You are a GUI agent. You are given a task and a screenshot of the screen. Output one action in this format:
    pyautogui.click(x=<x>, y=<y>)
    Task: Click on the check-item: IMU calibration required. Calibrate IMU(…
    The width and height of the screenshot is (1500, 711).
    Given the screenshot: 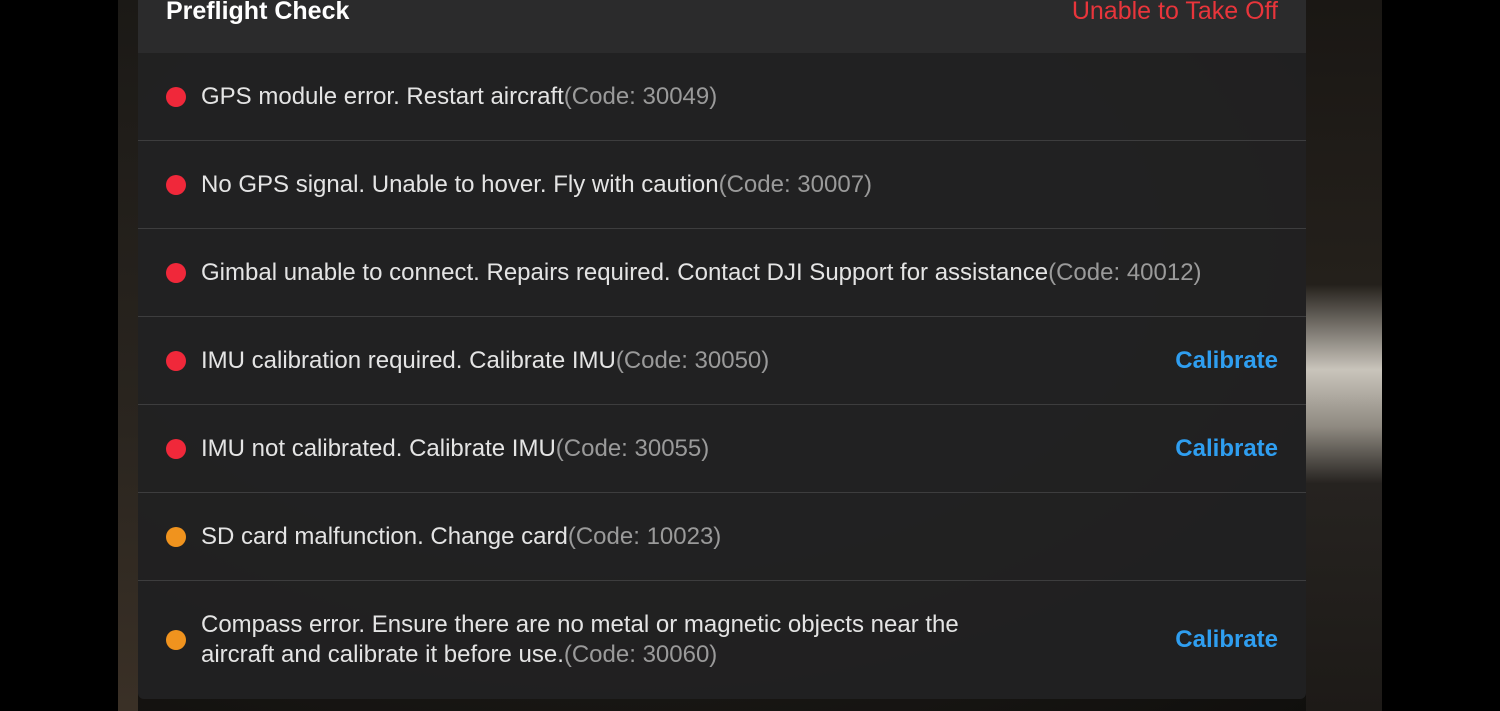 What is the action you would take?
    pyautogui.click(x=722, y=361)
    